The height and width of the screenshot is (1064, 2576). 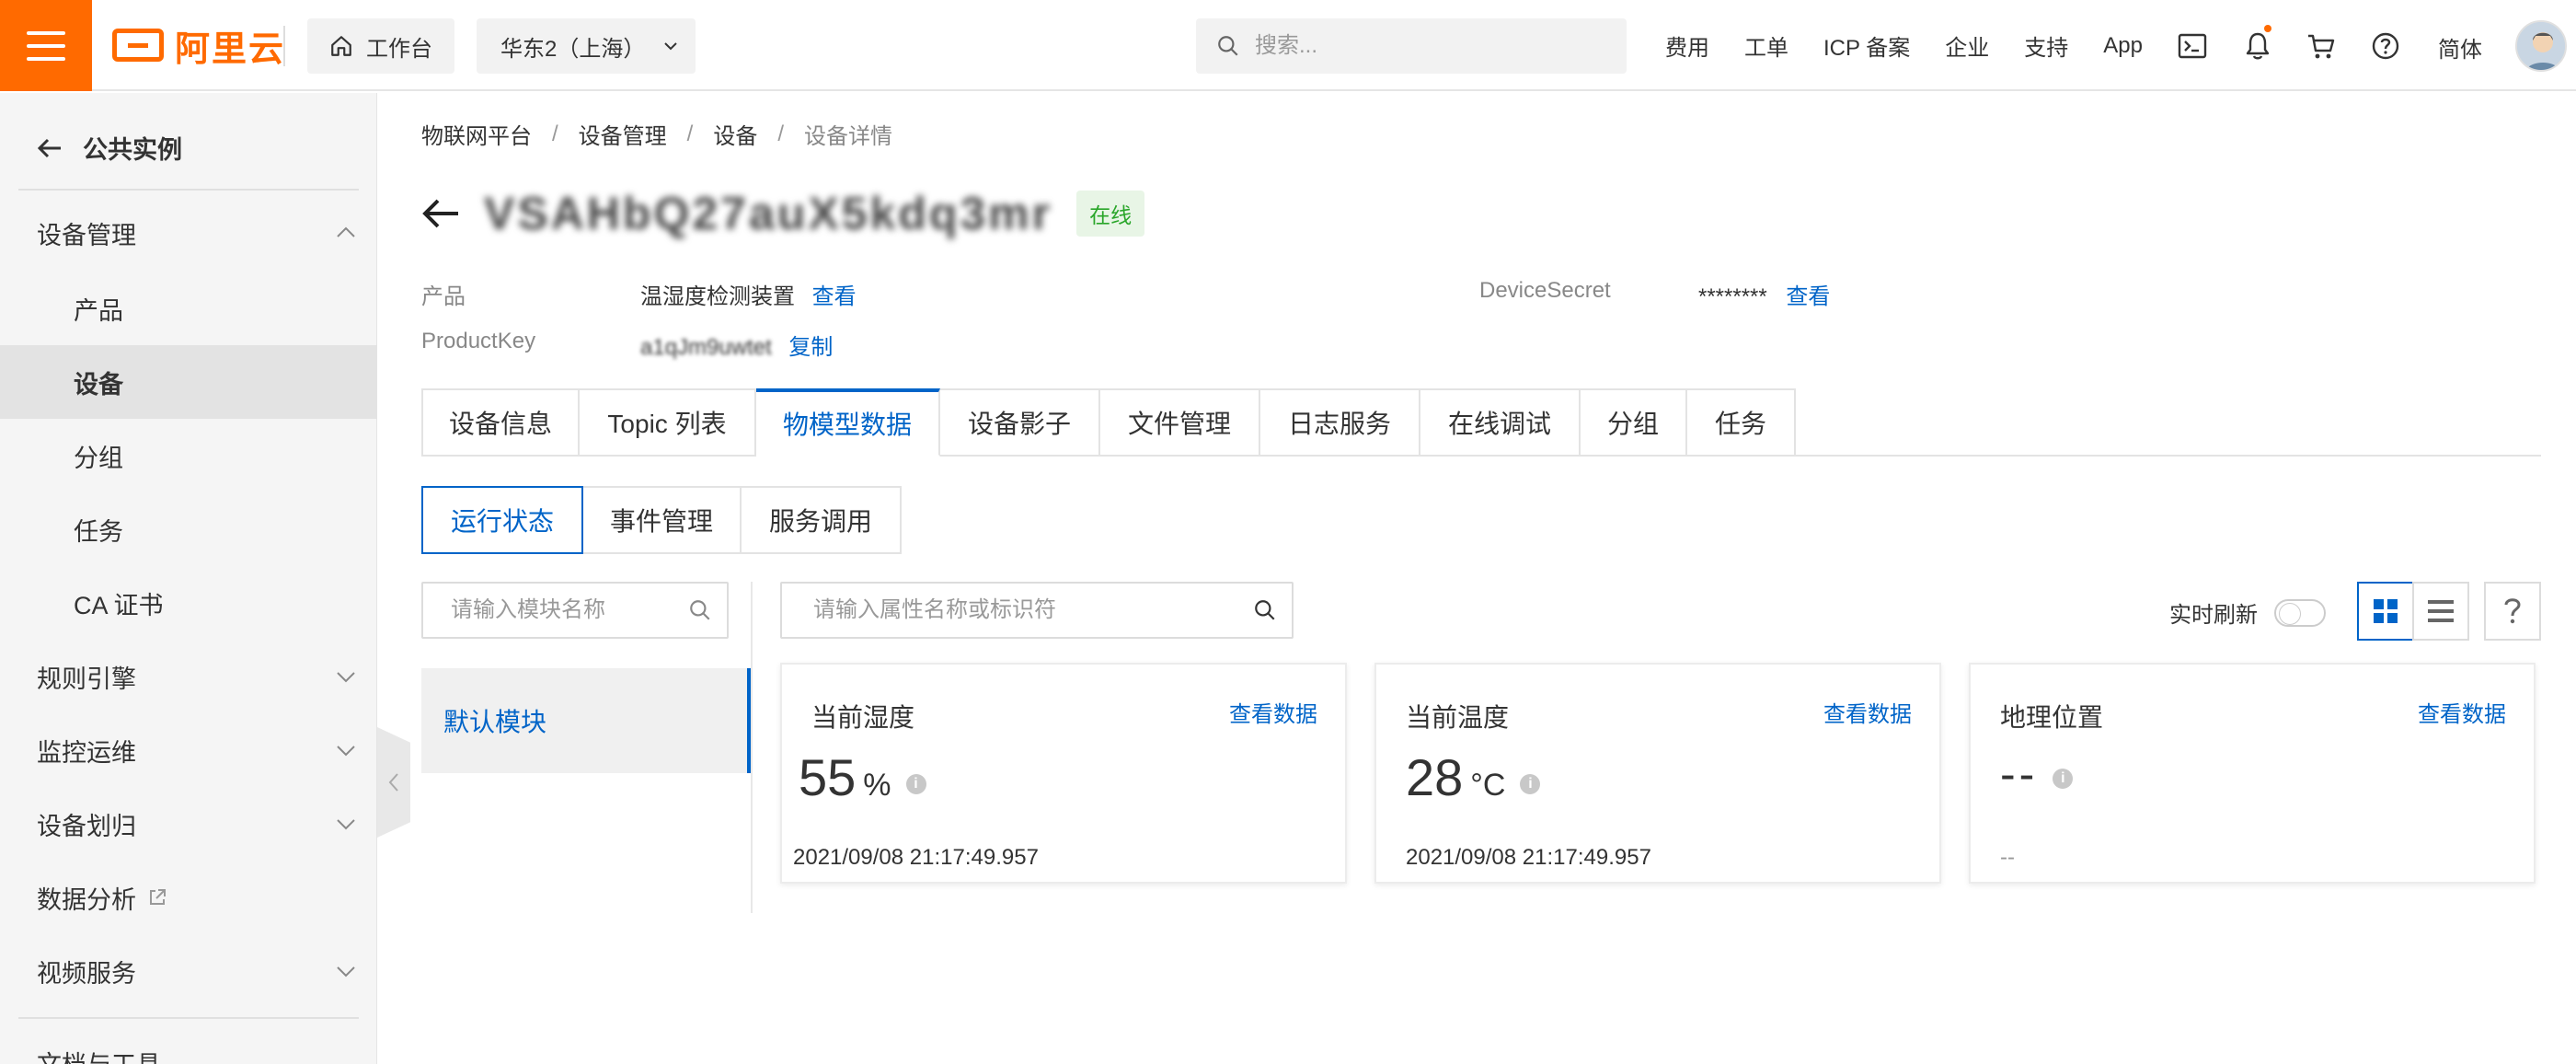 What do you see at coordinates (476, 134) in the screenshot?
I see `breadcrumb-iot-platform: 物联网平台` at bounding box center [476, 134].